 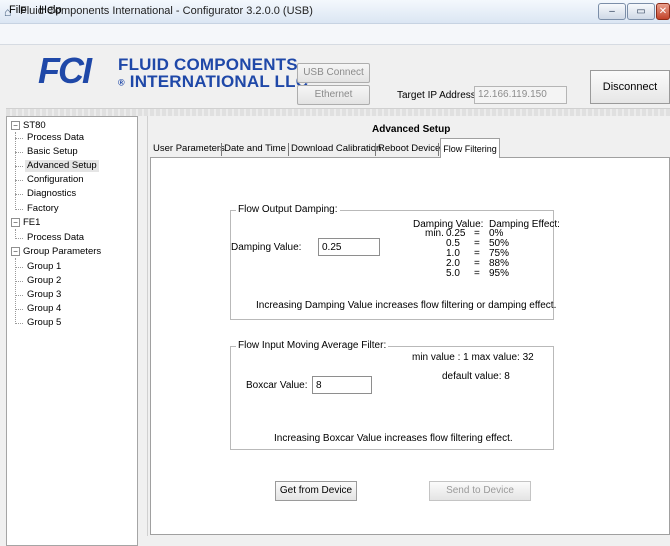 What do you see at coordinates (333, 101) in the screenshot?
I see `ethernet-connect-button: Ethernet Connect` at bounding box center [333, 101].